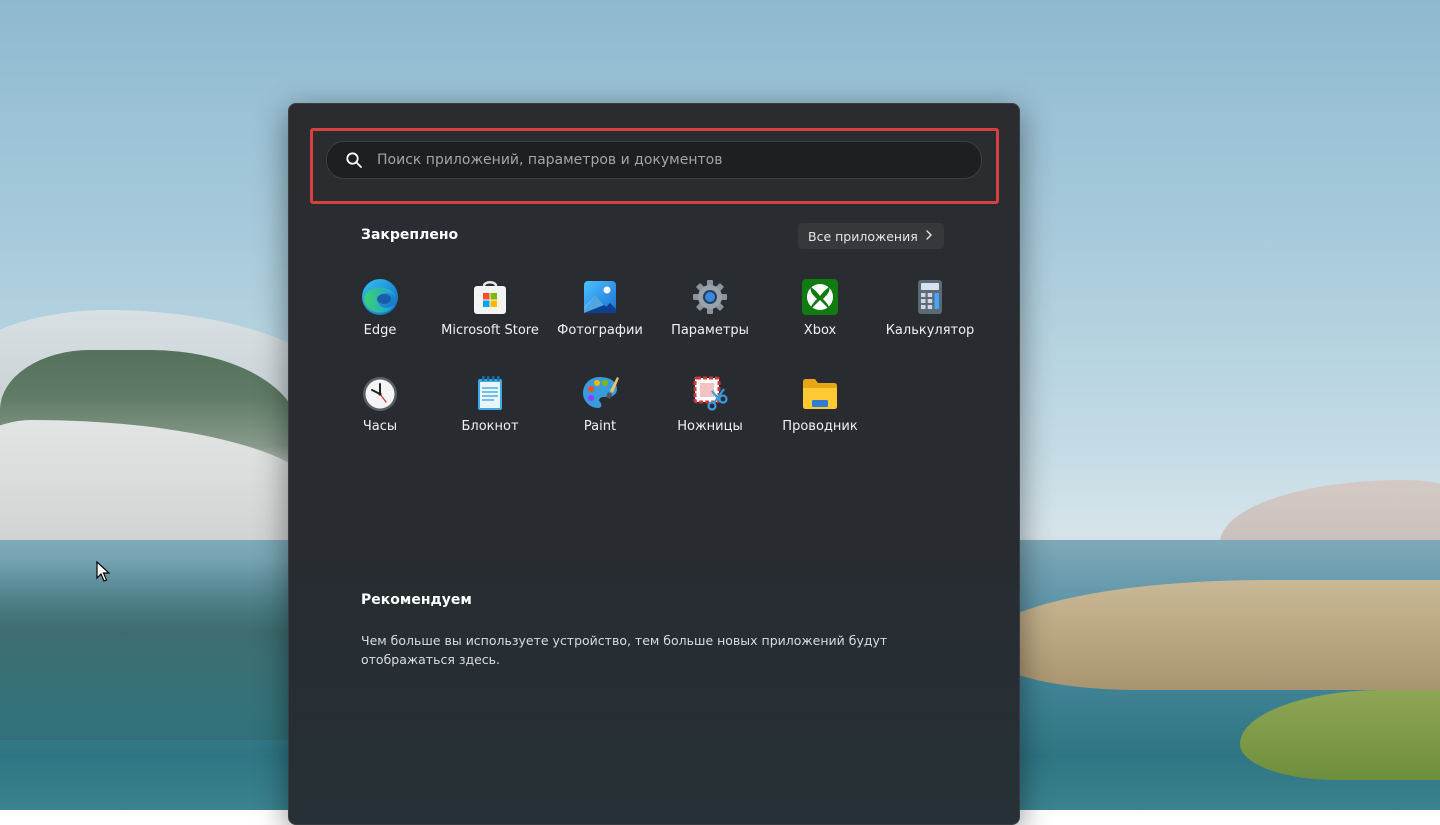 The width and height of the screenshot is (1440, 825). What do you see at coordinates (380, 413) in the screenshot?
I see `pinned-app-clock: Часы` at bounding box center [380, 413].